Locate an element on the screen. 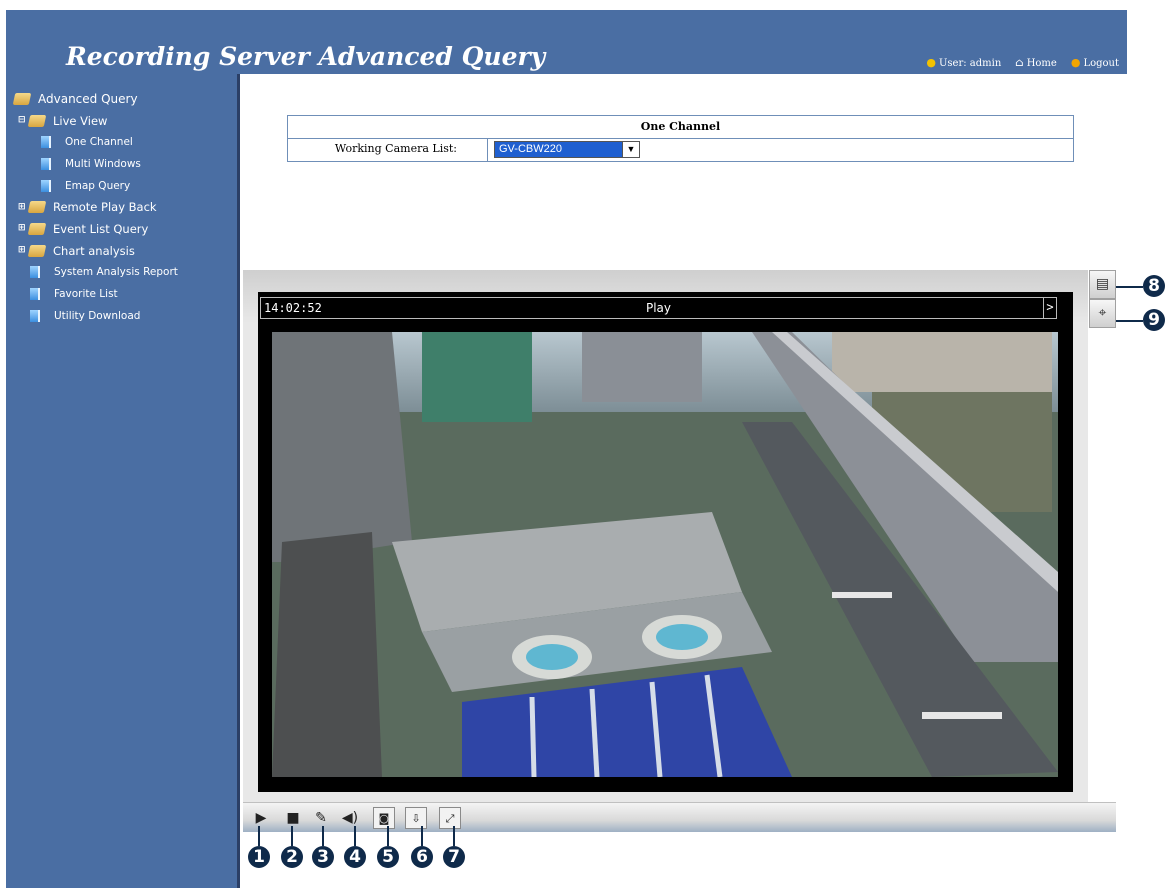  fullscreen-button: ⤢ is located at coordinates (450, 818).